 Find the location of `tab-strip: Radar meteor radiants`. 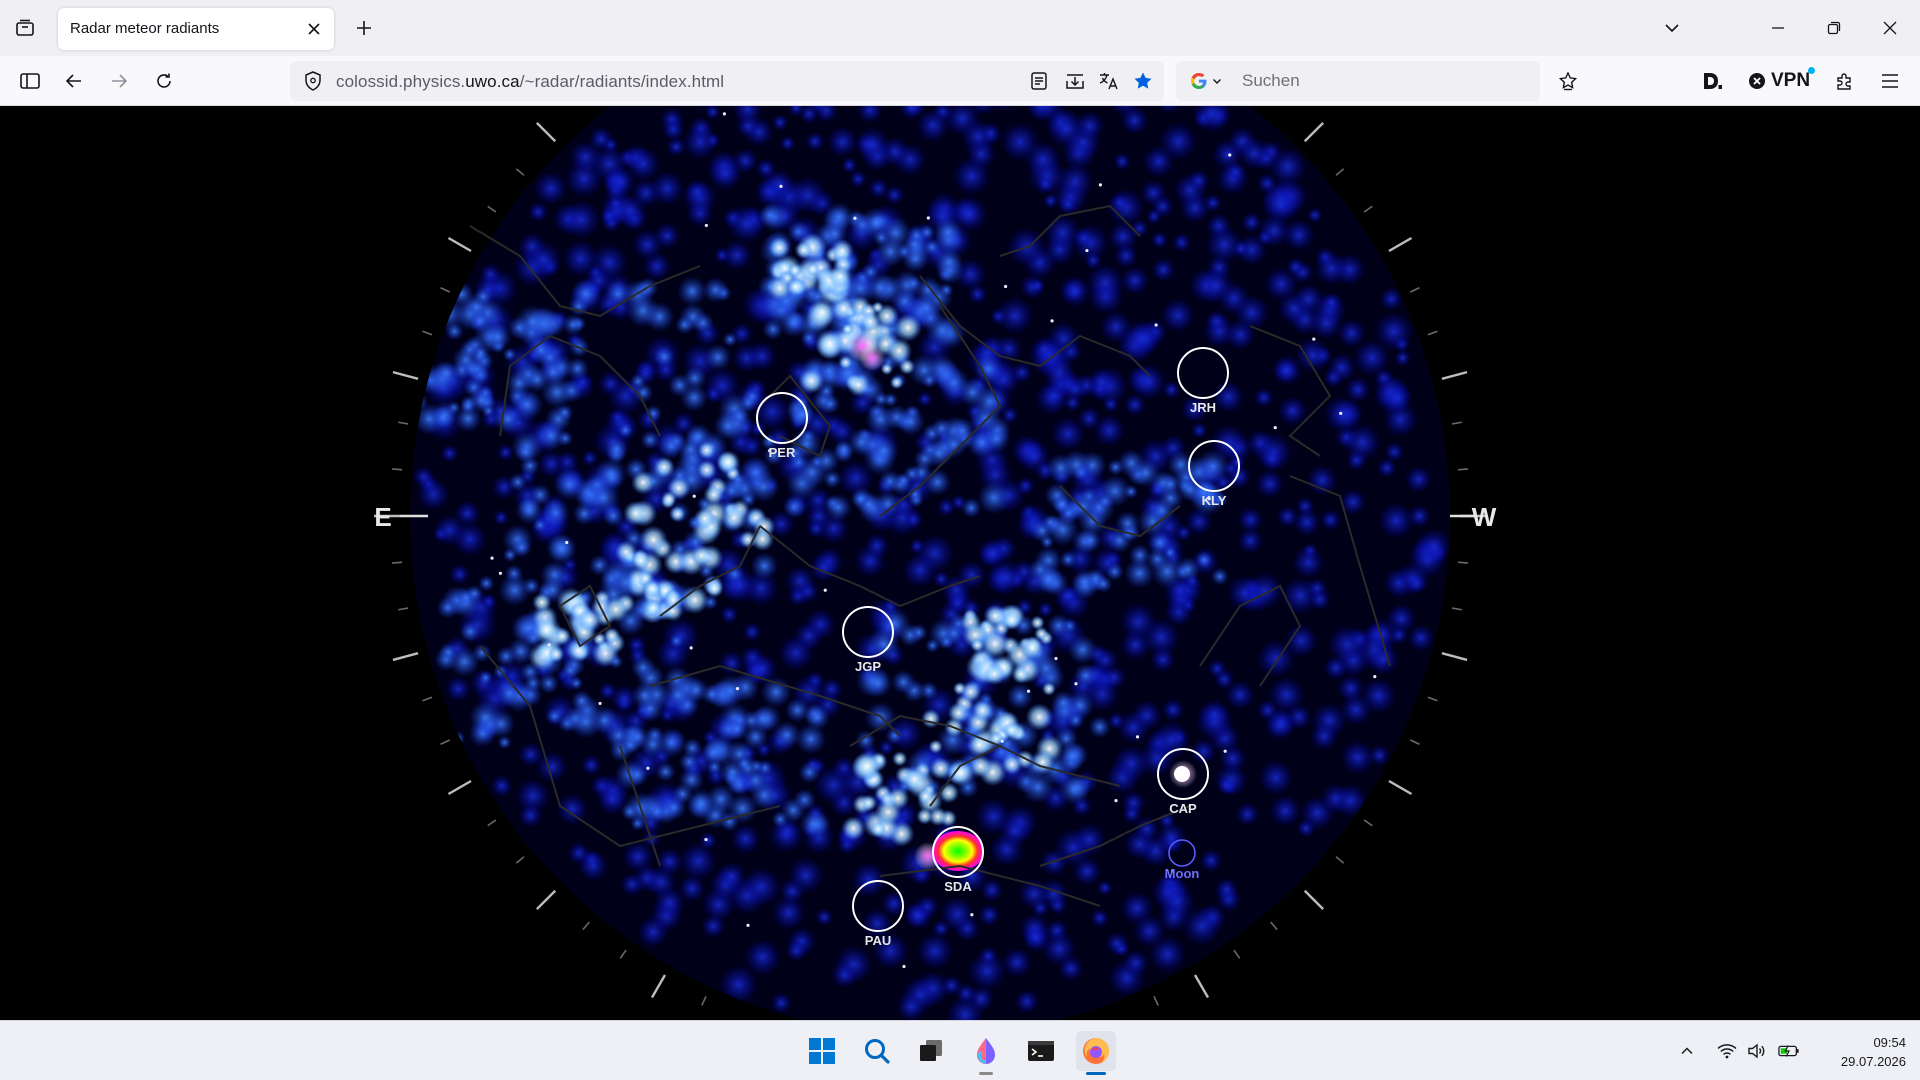

tab-strip: Radar meteor radiants is located at coordinates (960, 28).